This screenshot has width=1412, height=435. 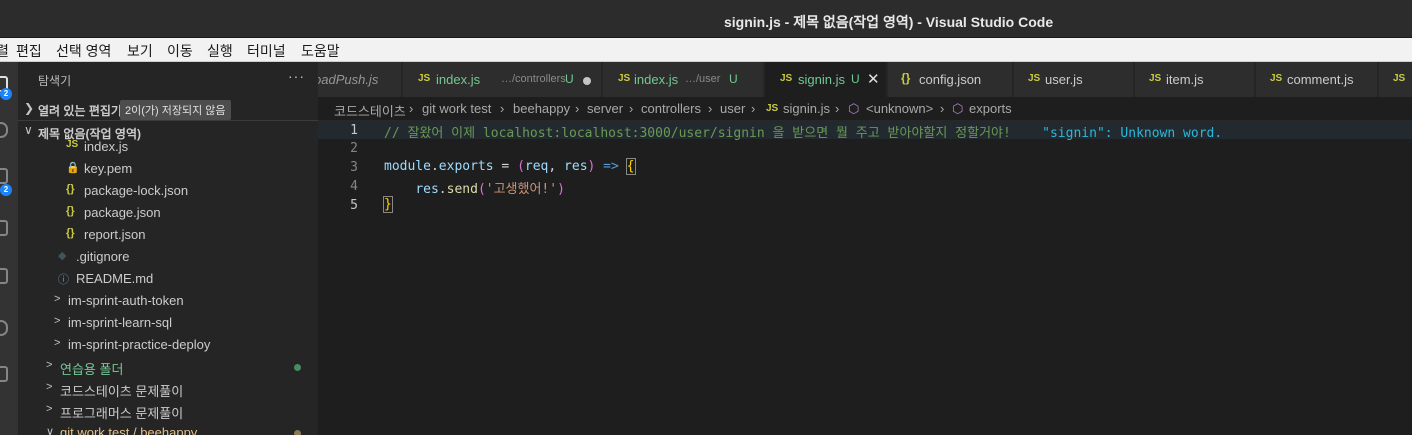 What do you see at coordinates (533, 79) in the screenshot?
I see `tab-path: …/controllers` at bounding box center [533, 79].